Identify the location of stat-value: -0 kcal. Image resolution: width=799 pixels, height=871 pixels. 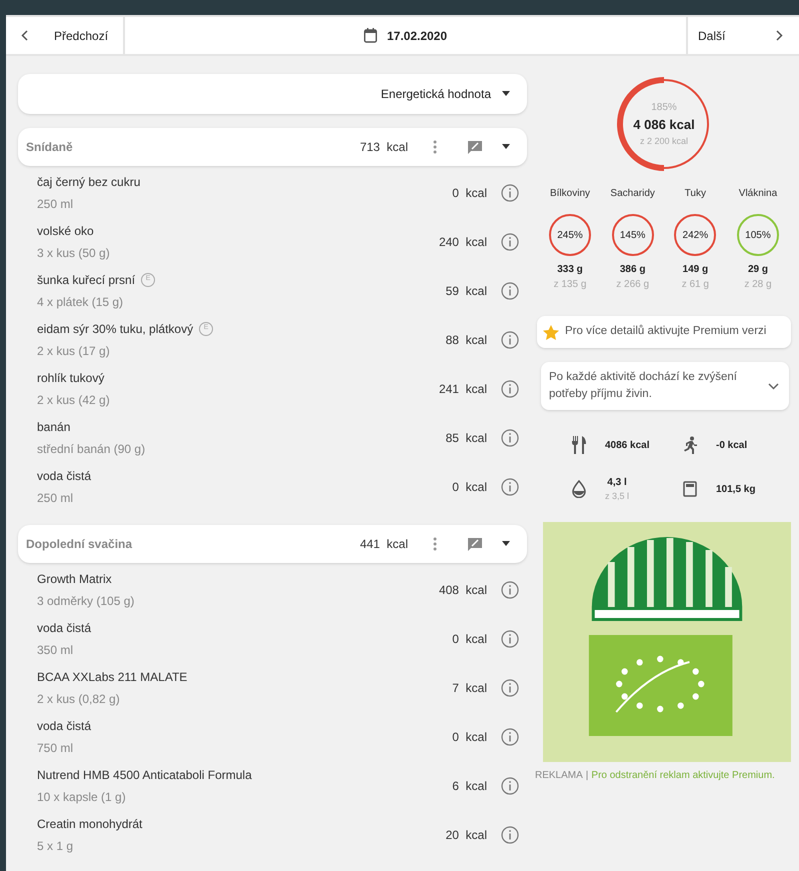
(732, 445).